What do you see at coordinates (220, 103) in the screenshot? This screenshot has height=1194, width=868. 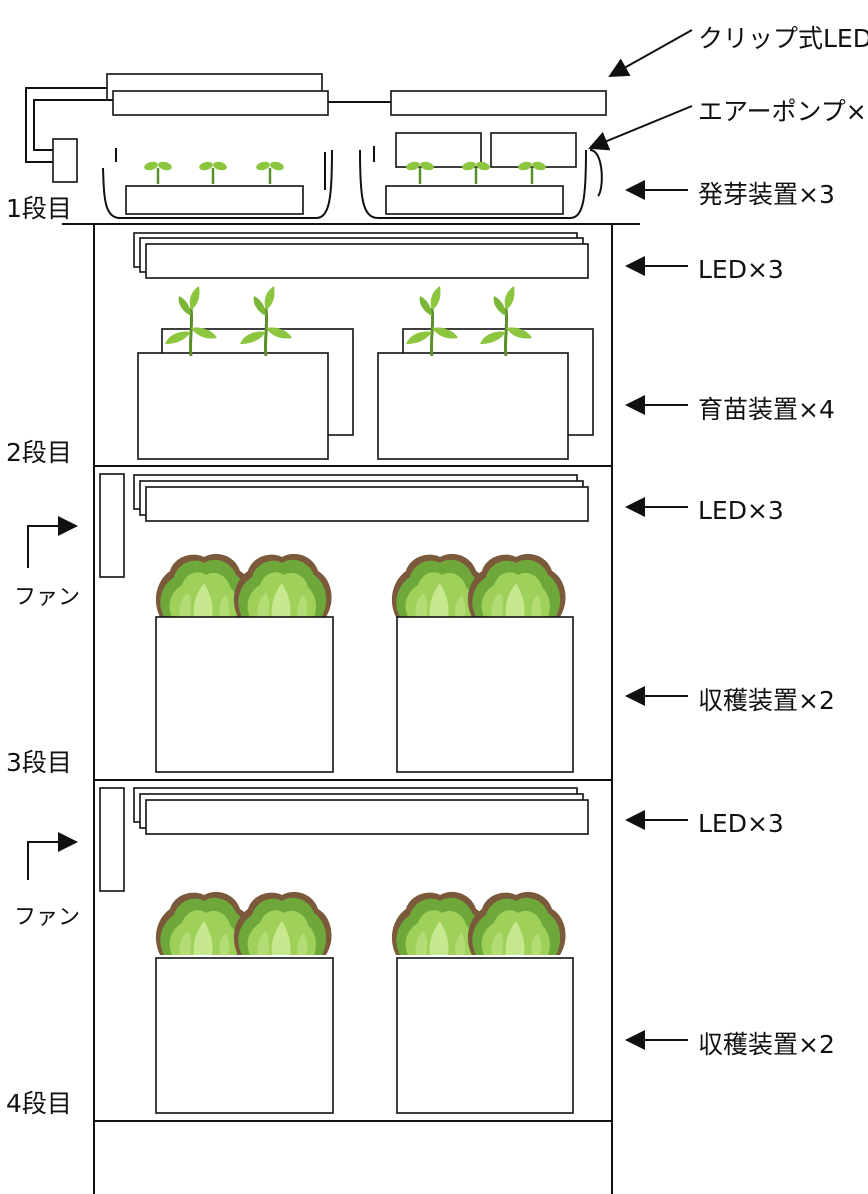 I see `clip-led-front-left` at bounding box center [220, 103].